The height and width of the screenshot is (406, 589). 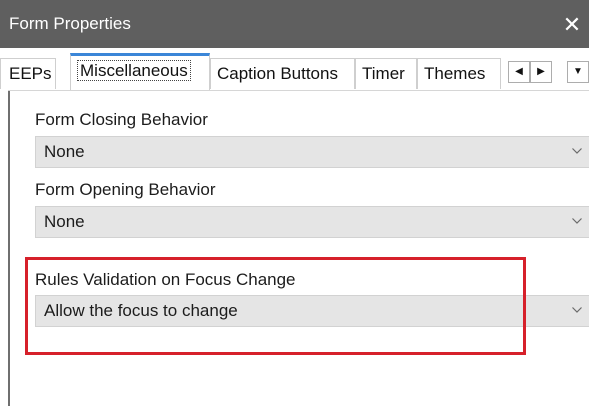 I want to click on title-bar: Form Properties ✕, so click(x=294, y=24).